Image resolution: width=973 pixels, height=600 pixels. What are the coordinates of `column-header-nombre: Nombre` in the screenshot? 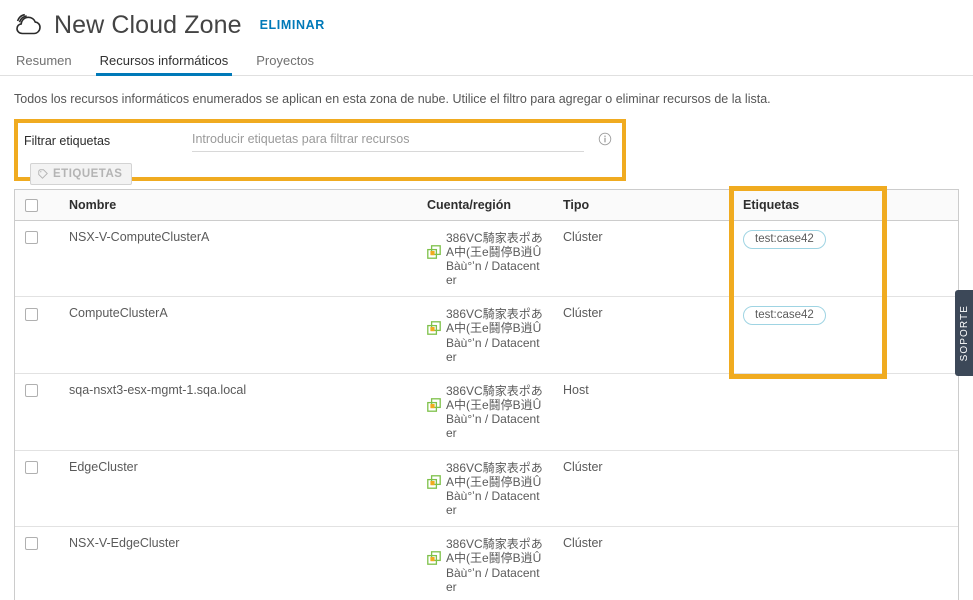 It's located at (238, 205).